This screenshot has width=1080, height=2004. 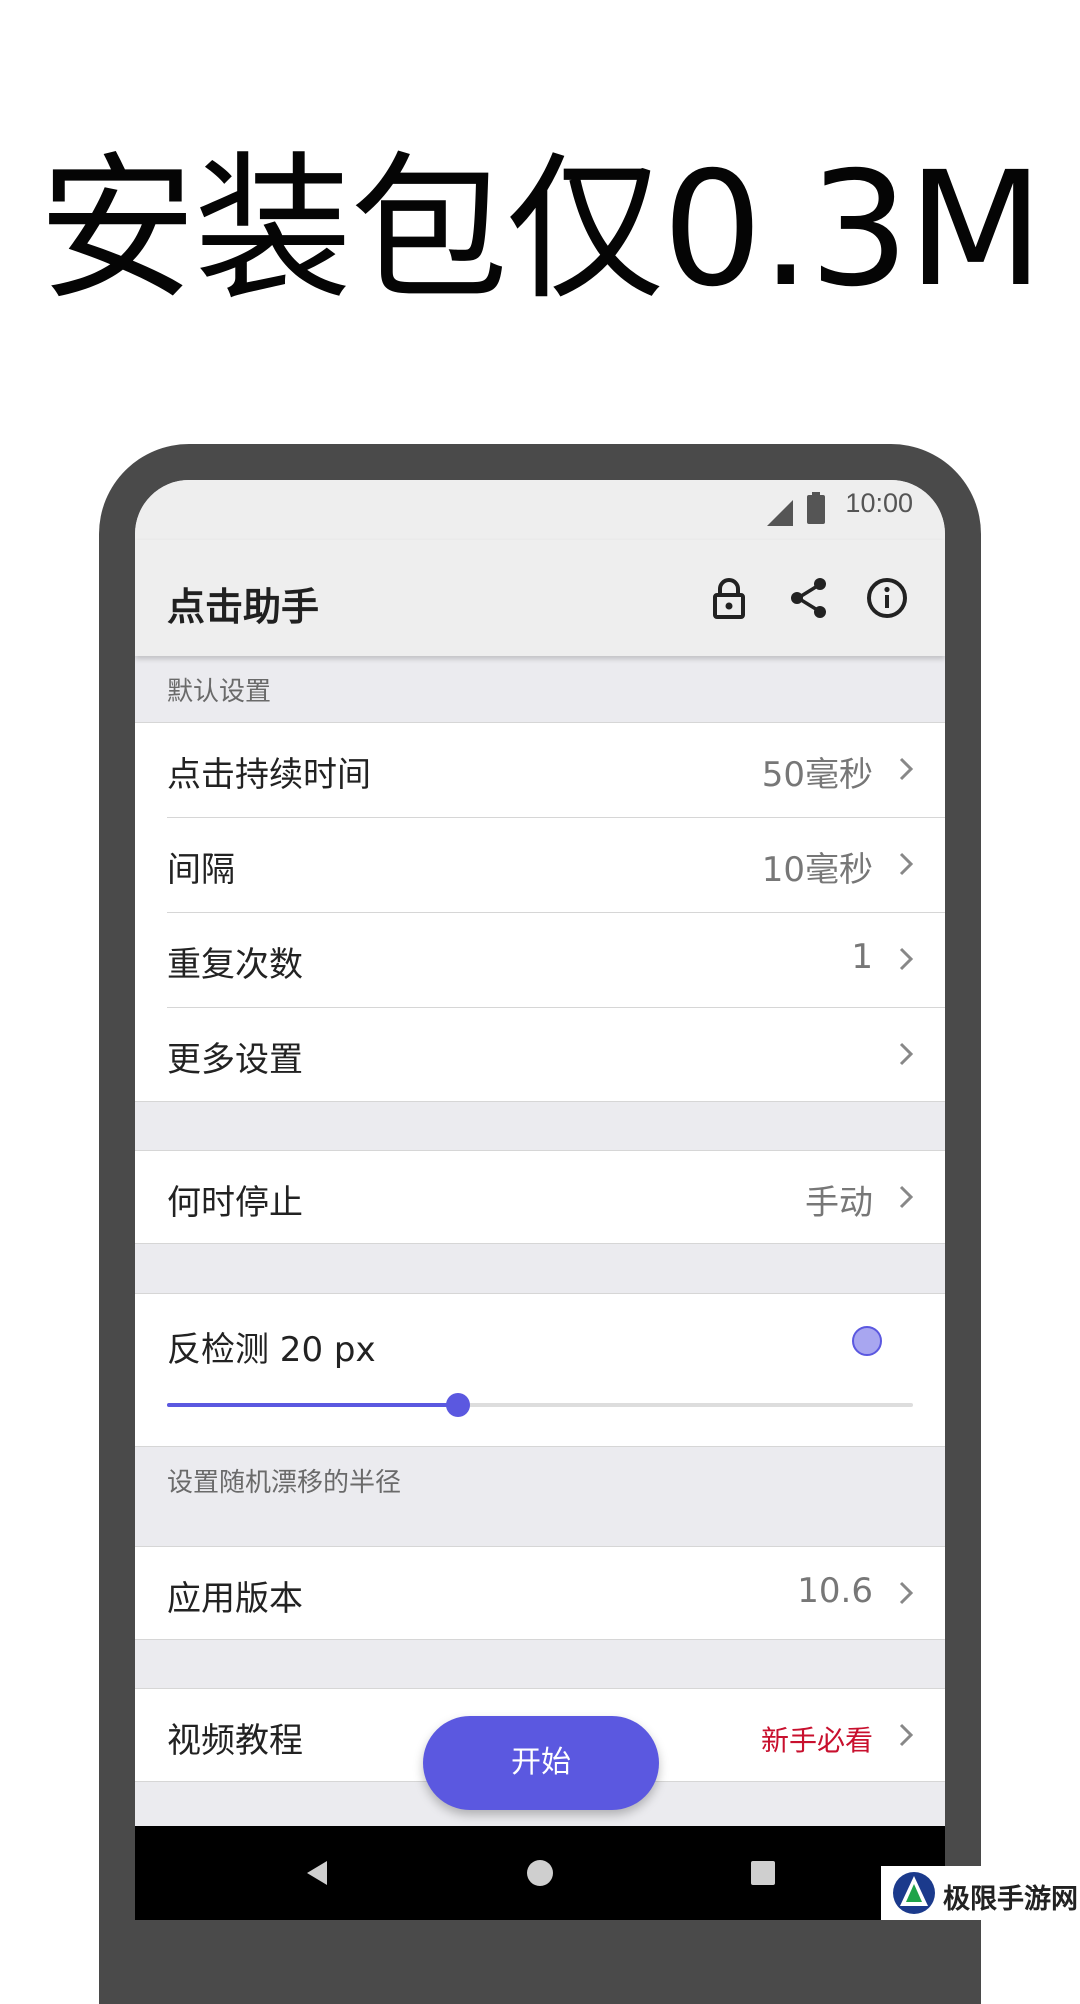 I want to click on status-time: 10:00, so click(x=879, y=503).